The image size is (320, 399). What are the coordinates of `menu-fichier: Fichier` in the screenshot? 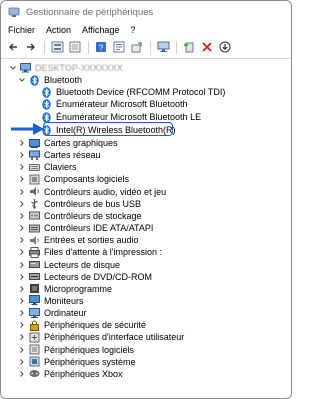 It's located at (21, 30).